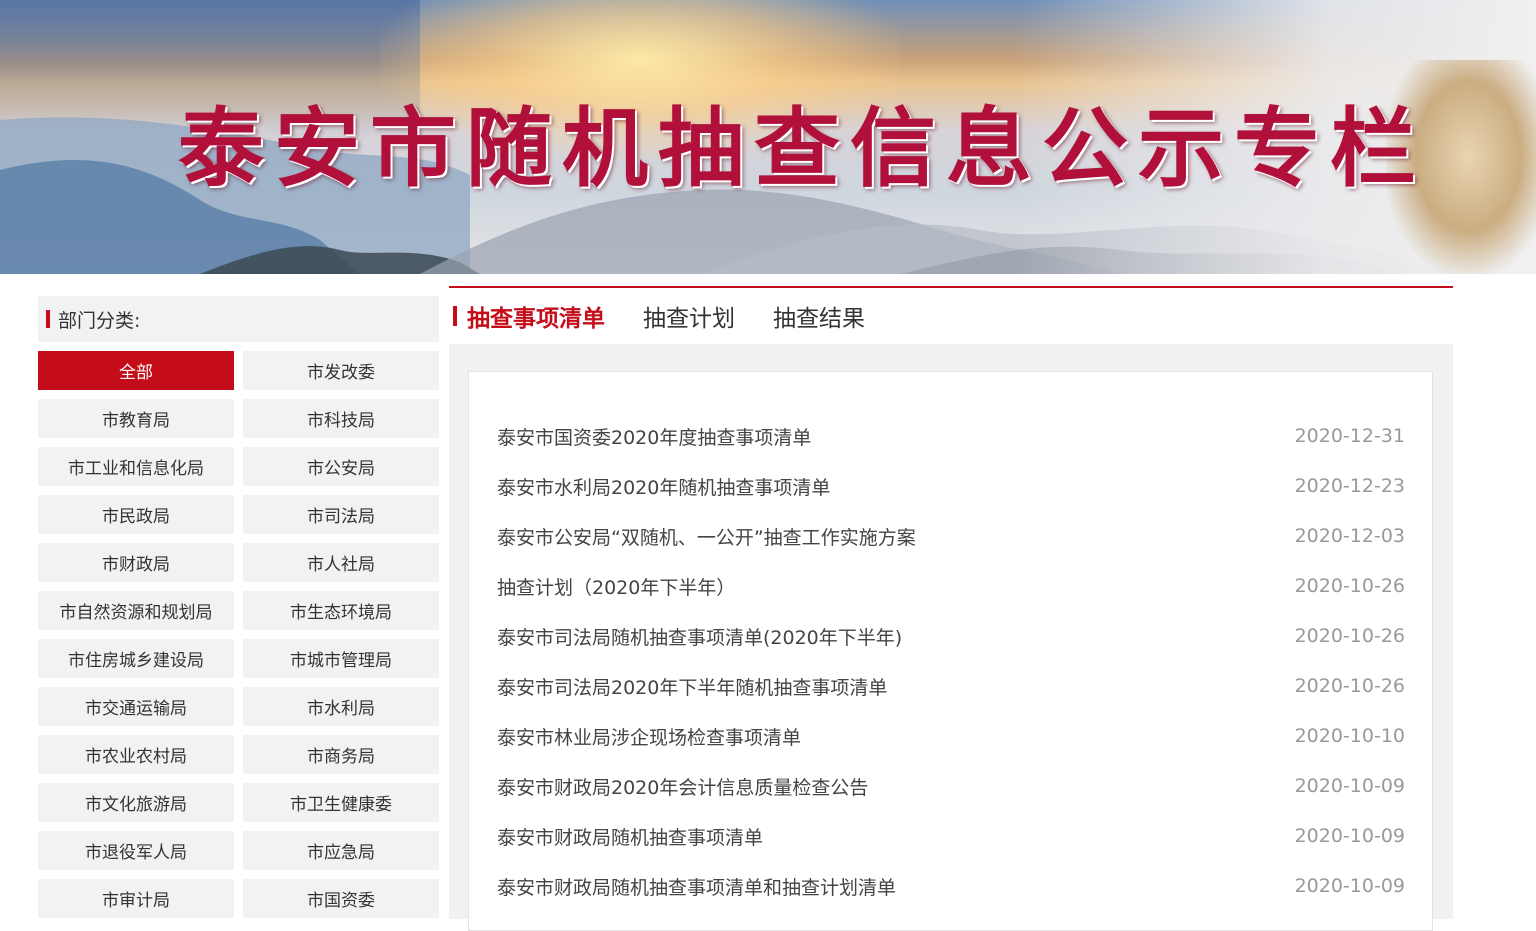  Describe the element at coordinates (950, 486) in the screenshot. I see `list-item: 泰安市水利局2020年随机抽查事项清单 2020-12-23` at that location.